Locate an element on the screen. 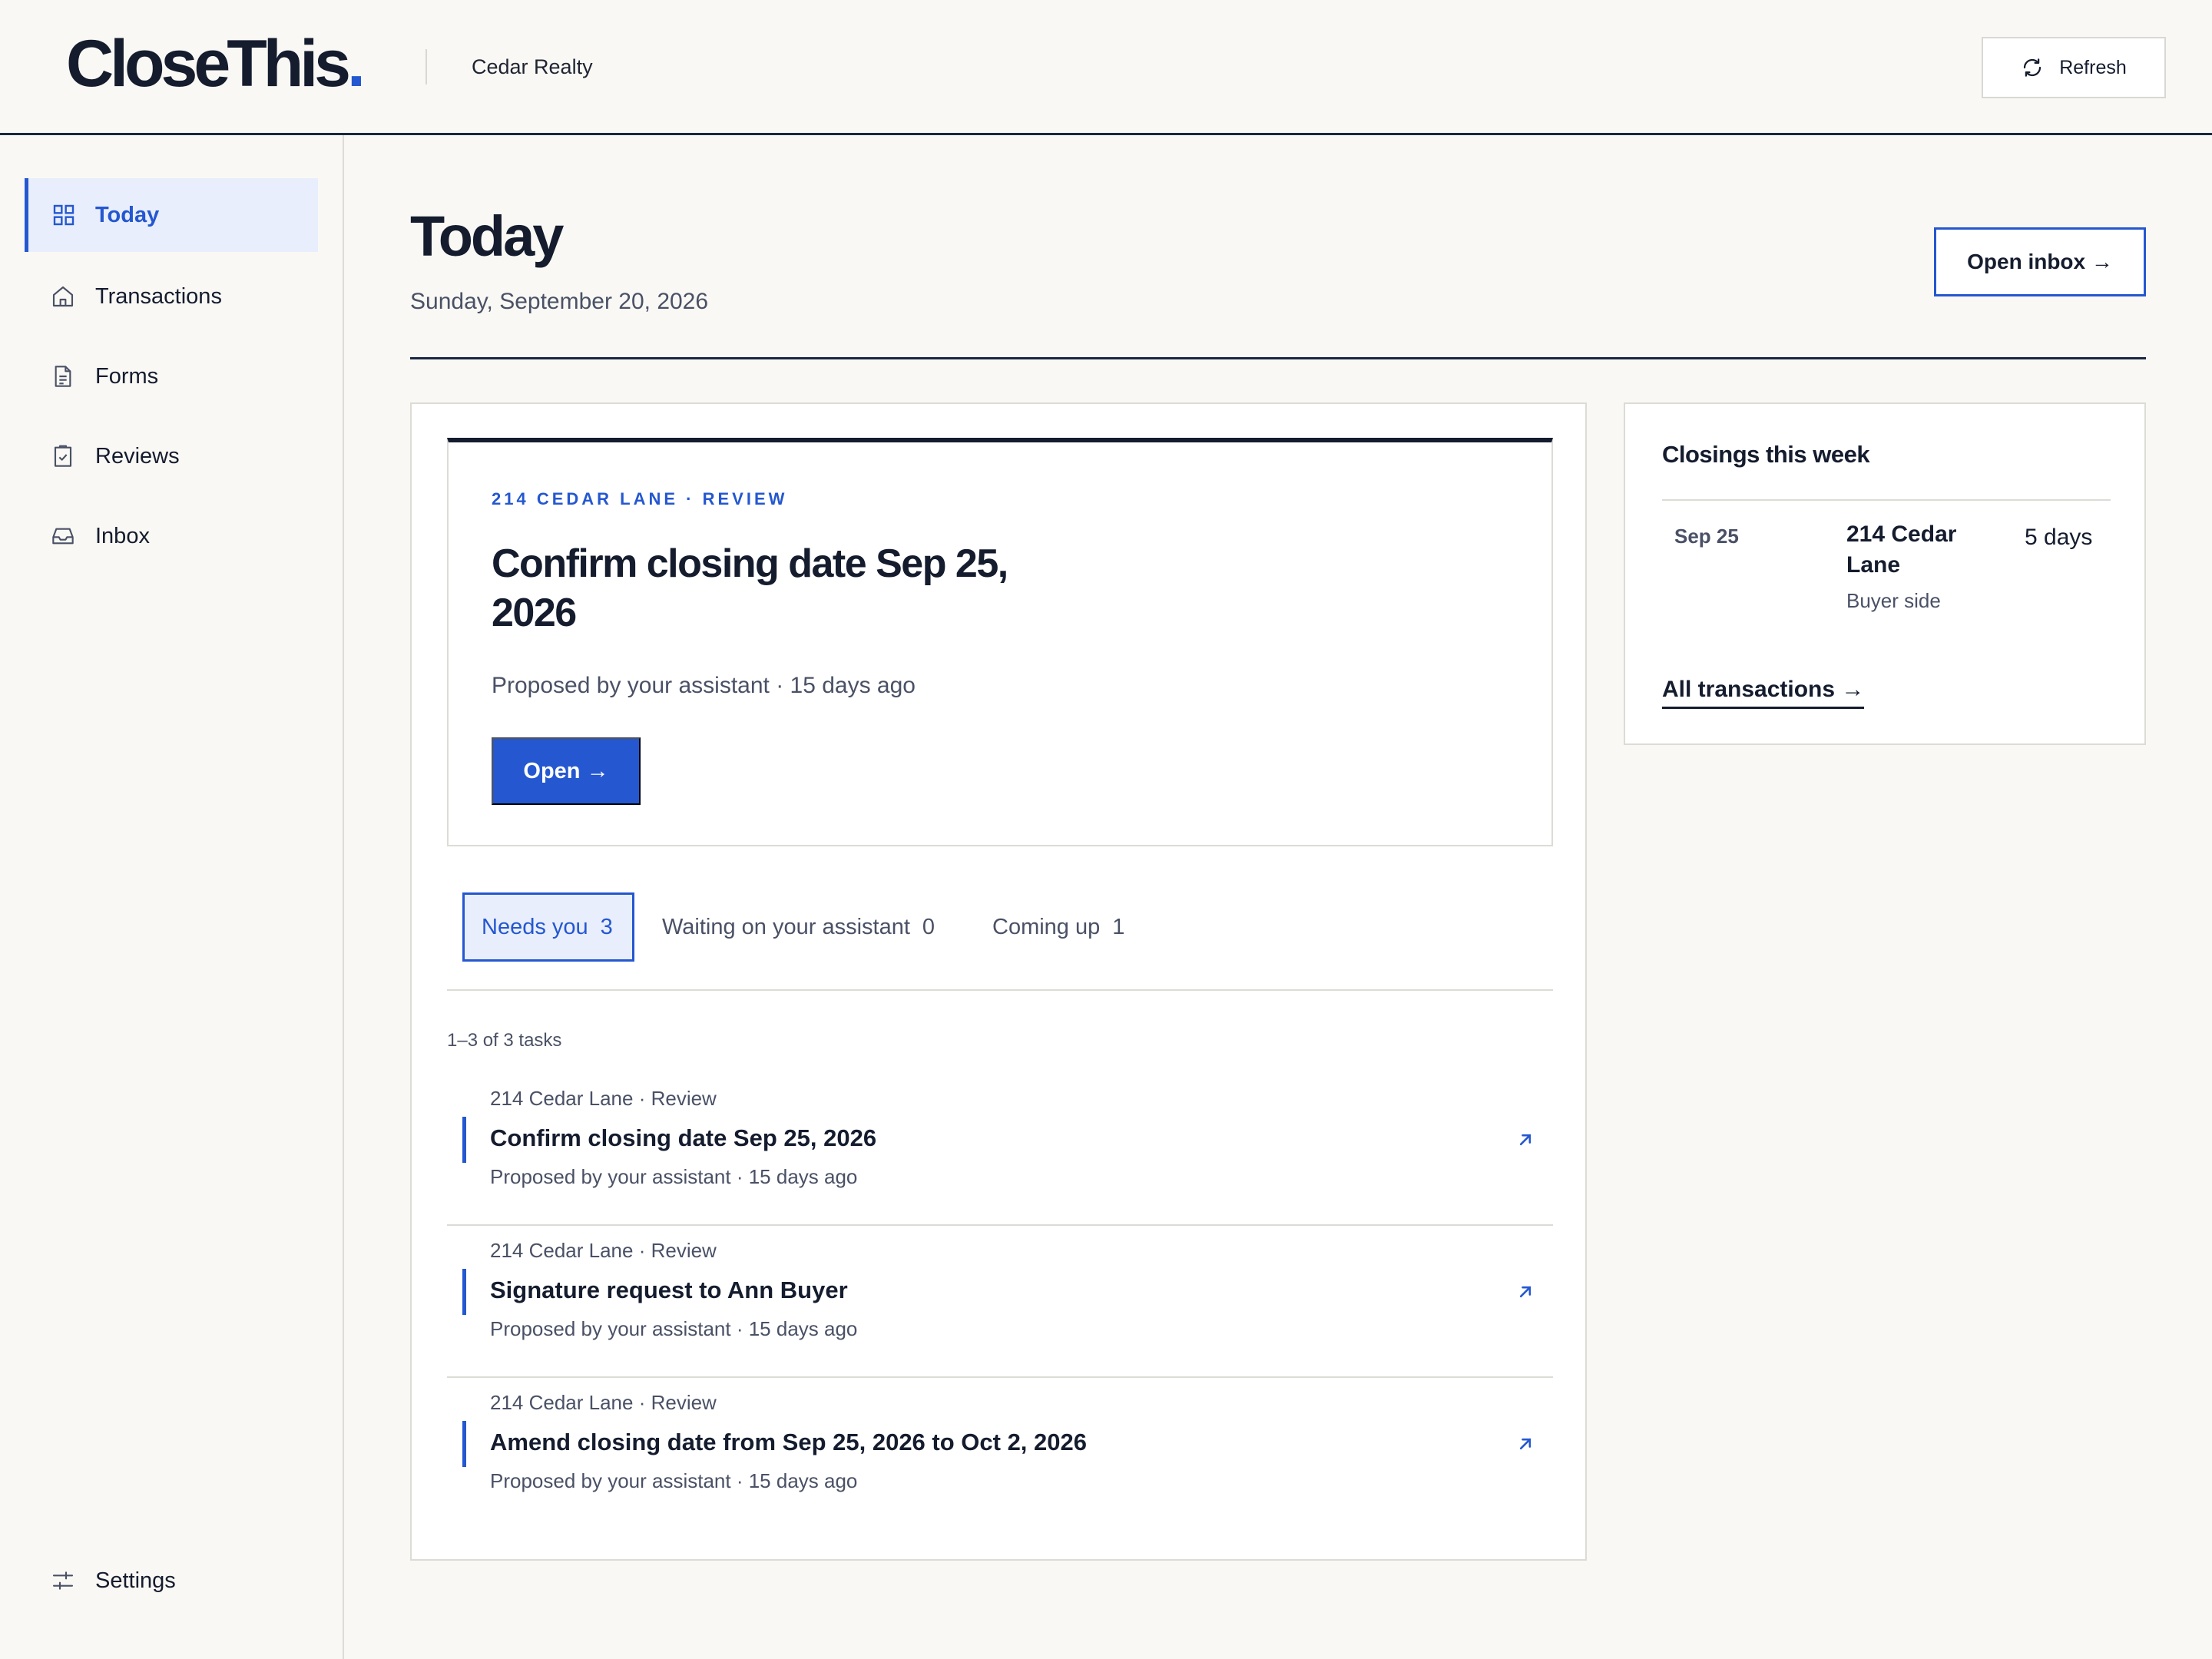  tabs-divider is located at coordinates (1000, 990).